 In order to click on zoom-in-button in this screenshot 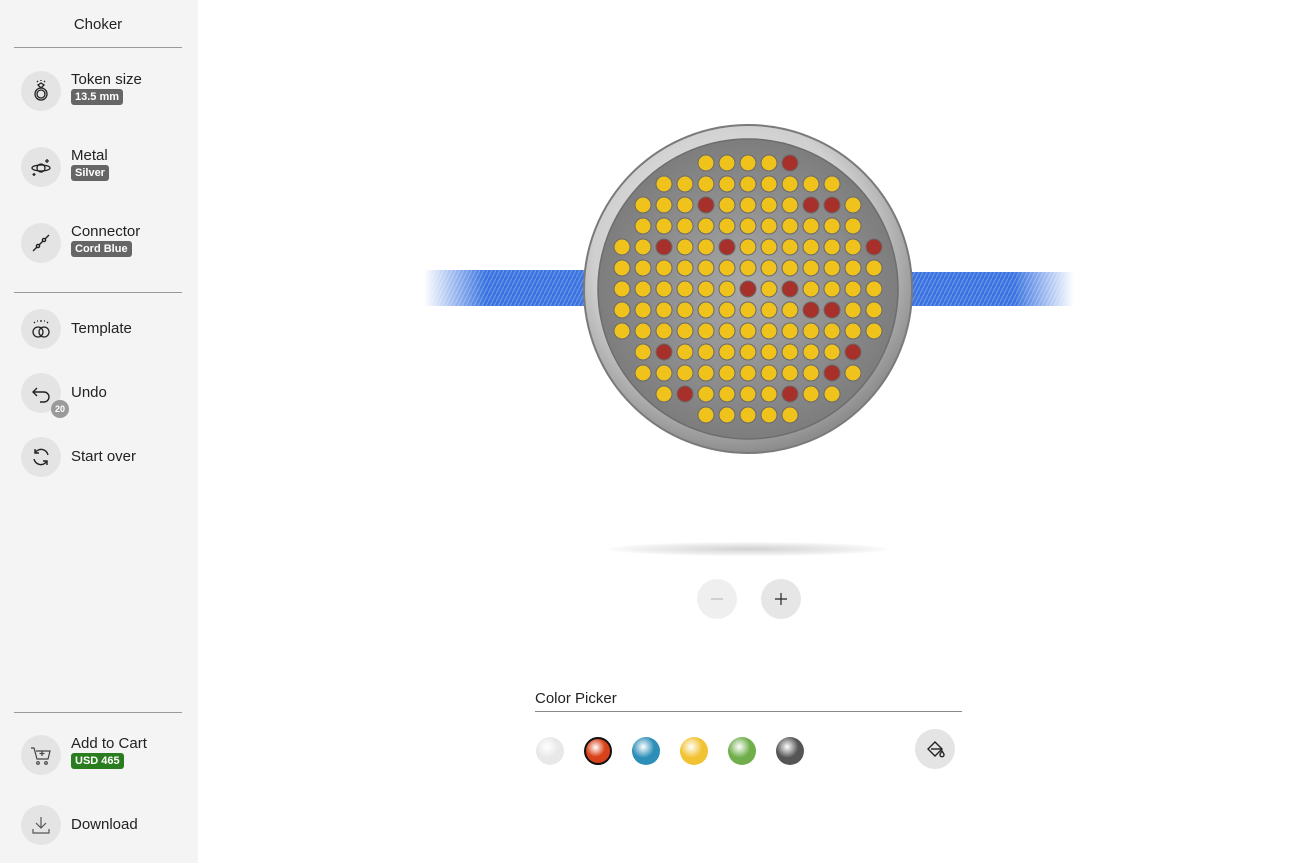, I will do `click(781, 599)`.